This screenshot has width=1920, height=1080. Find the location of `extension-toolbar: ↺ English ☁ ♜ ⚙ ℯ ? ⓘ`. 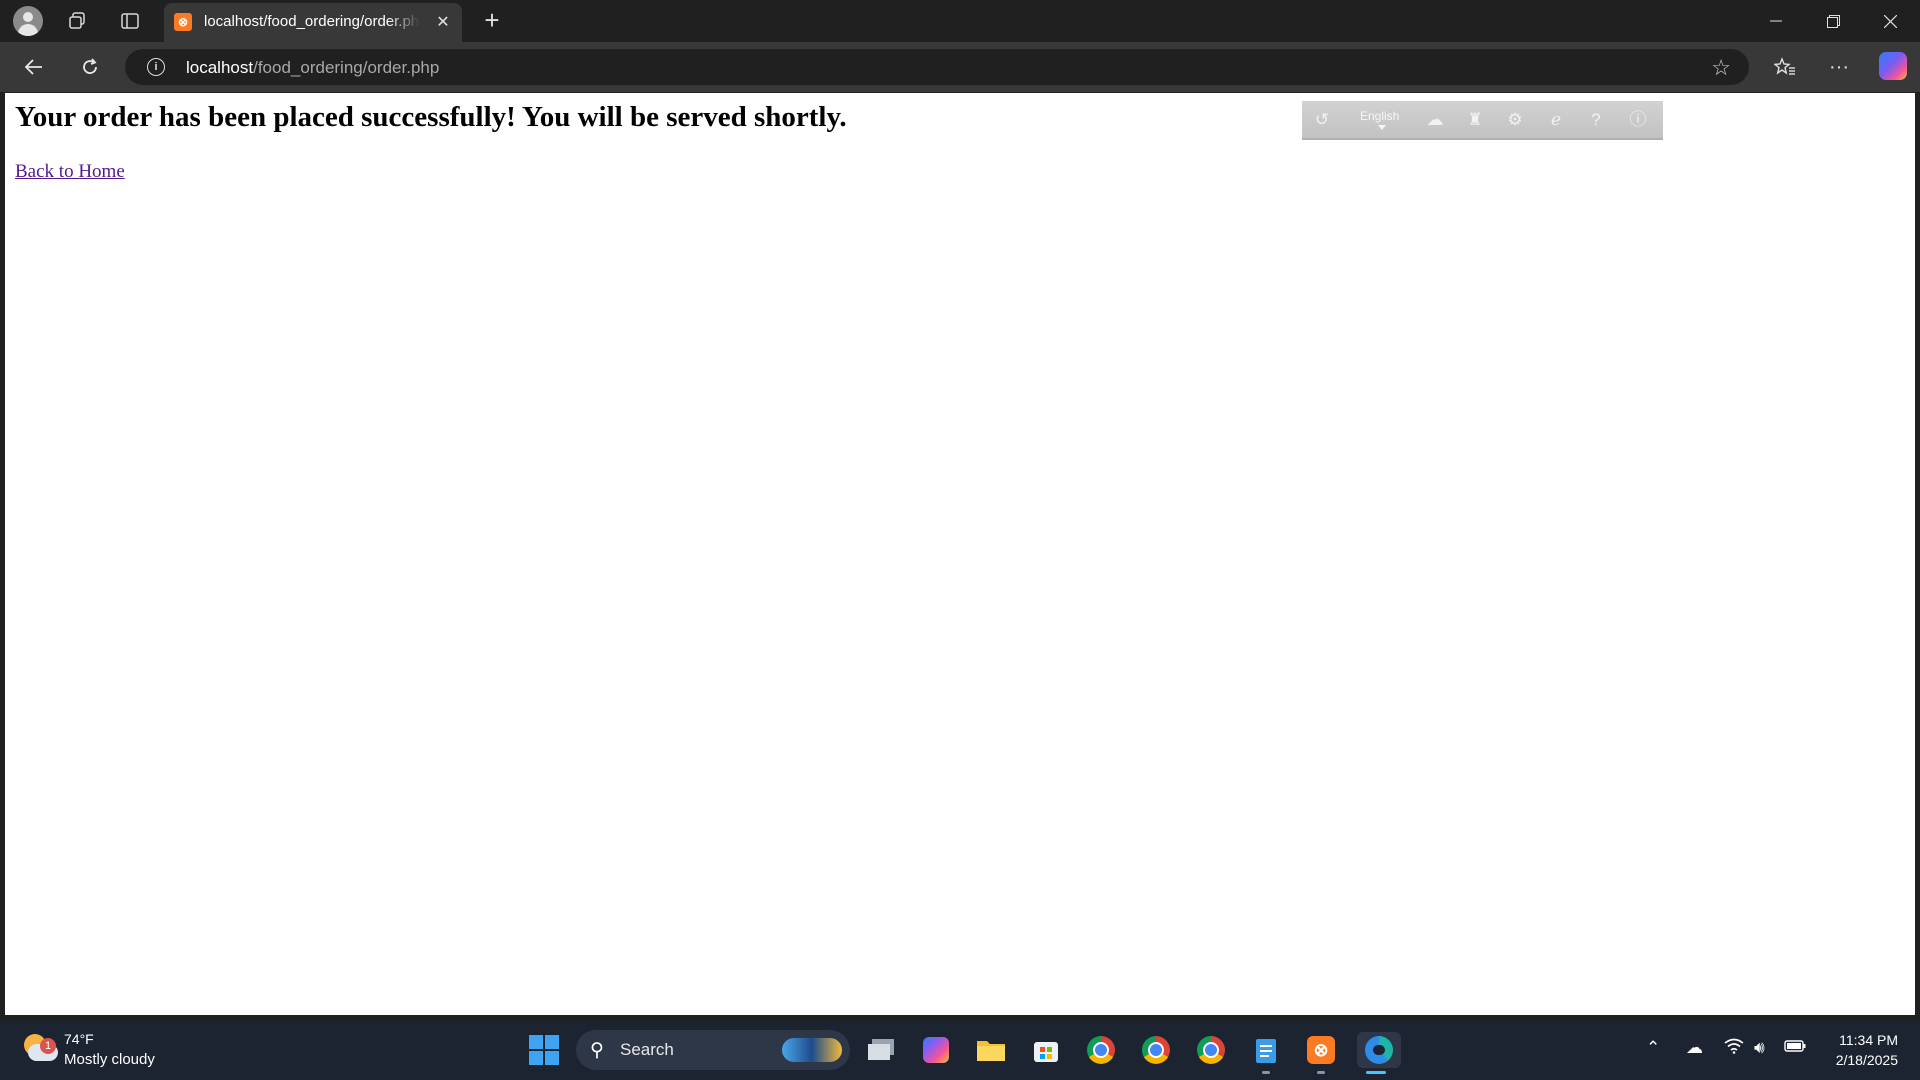

extension-toolbar: ↺ English ☁ ♜ ⚙ ℯ ? ⓘ is located at coordinates (1482, 120).